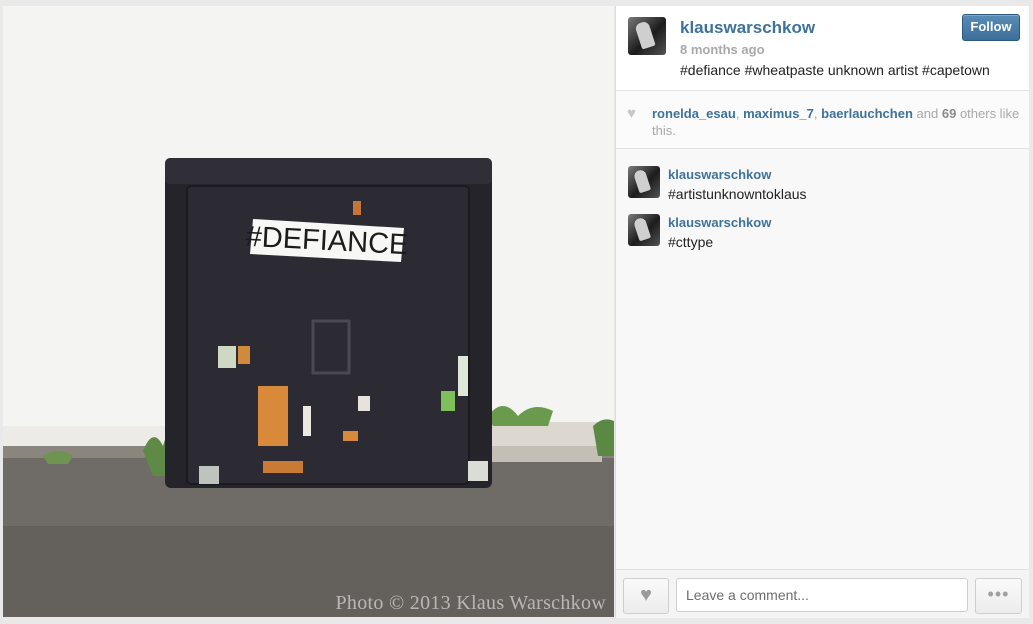 This screenshot has width=1033, height=624. What do you see at coordinates (867, 113) in the screenshot?
I see `liker-username: baerlauchchen` at bounding box center [867, 113].